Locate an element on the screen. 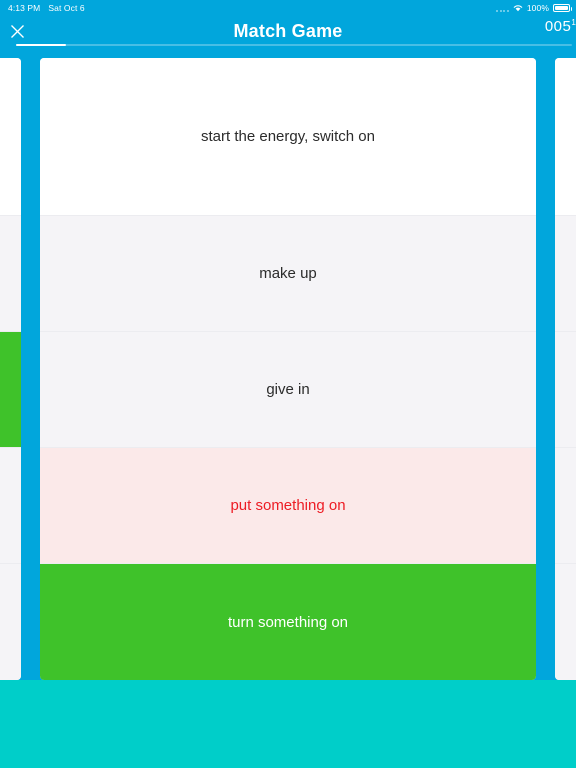 The width and height of the screenshot is (576, 768). match-option-row: give in is located at coordinates (288, 390).